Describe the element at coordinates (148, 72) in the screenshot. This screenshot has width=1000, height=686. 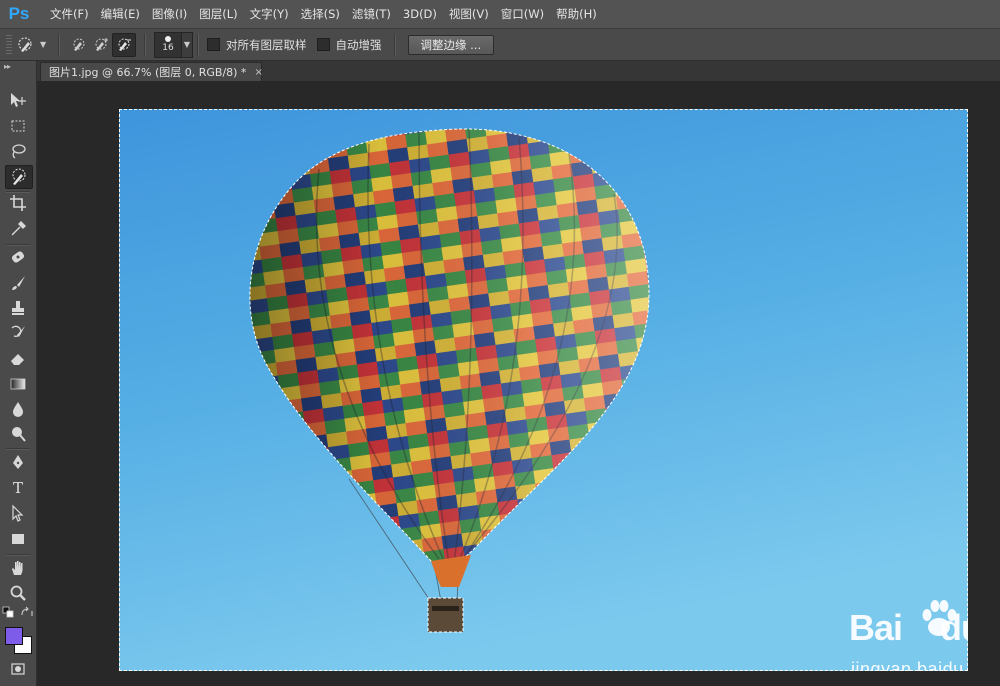
I see `document-tab-title: 图片1.jpg @ 66.7% (图层 0, RGB/8) *` at that location.